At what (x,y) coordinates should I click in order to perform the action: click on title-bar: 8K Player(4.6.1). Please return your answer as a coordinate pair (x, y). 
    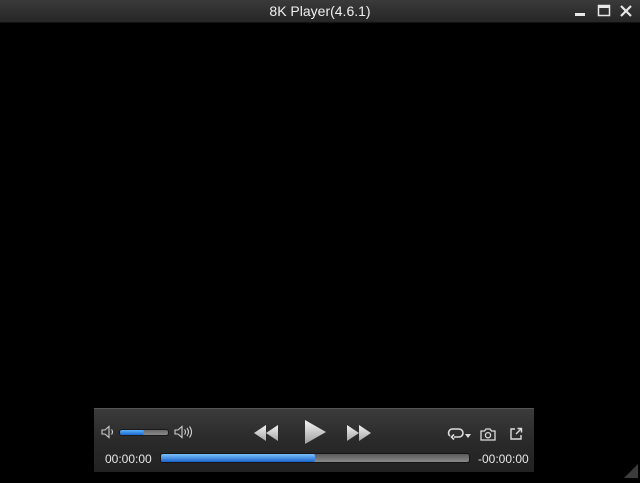
    Looking at the image, I should click on (320, 11).